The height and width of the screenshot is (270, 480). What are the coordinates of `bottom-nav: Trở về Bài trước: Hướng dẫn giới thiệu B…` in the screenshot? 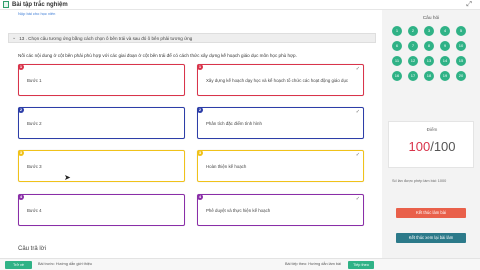 It's located at (240, 264).